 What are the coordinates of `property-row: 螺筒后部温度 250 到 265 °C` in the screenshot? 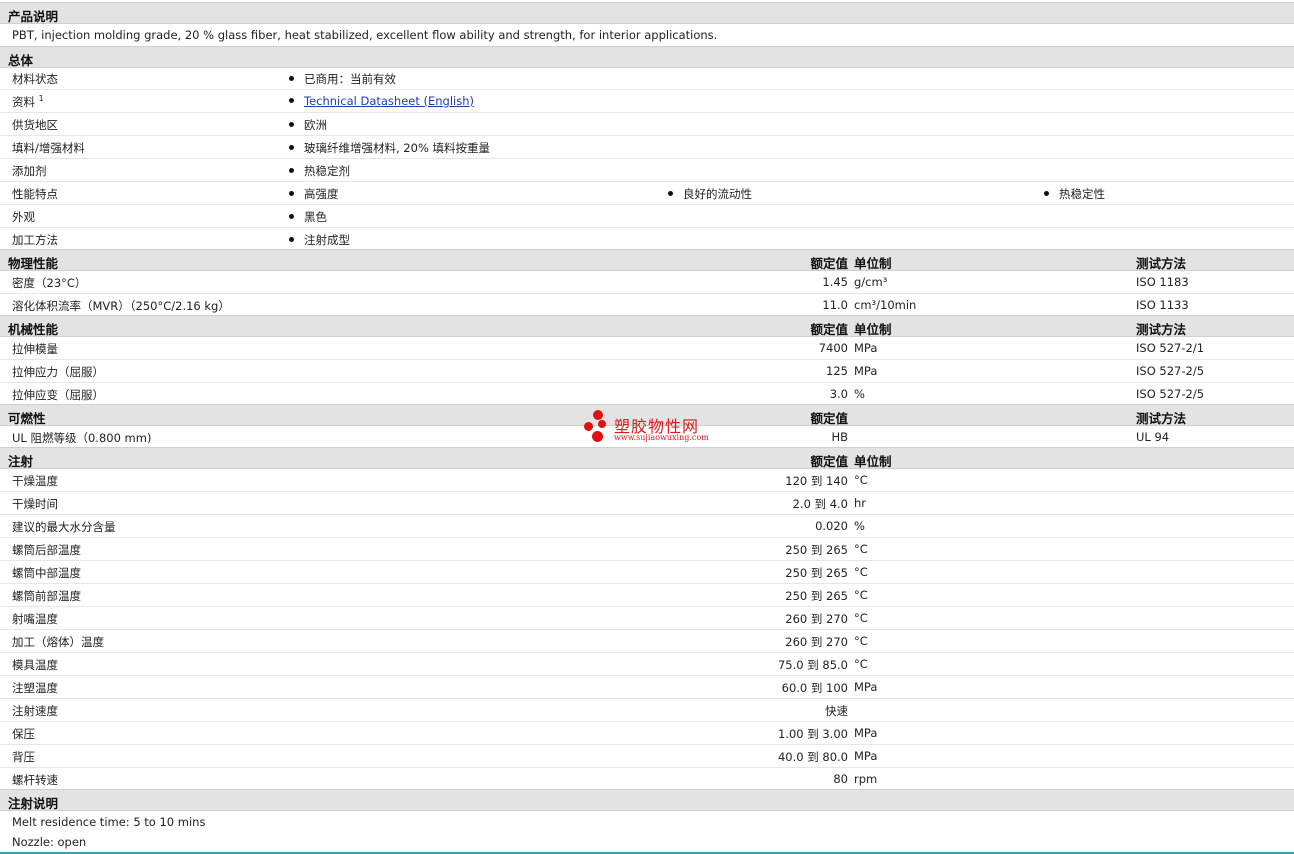 It's located at (647, 549).